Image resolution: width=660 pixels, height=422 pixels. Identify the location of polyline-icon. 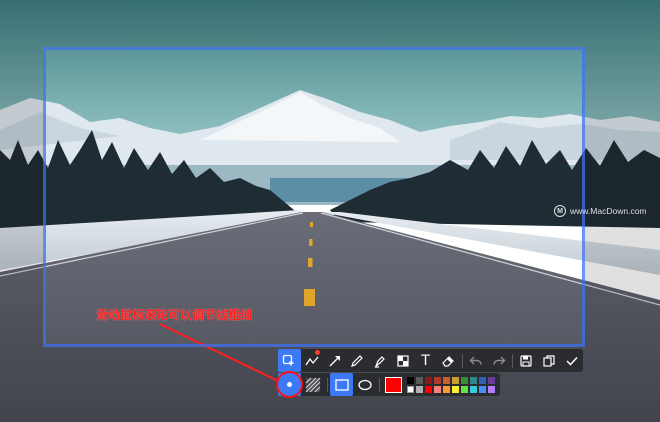
(312, 360).